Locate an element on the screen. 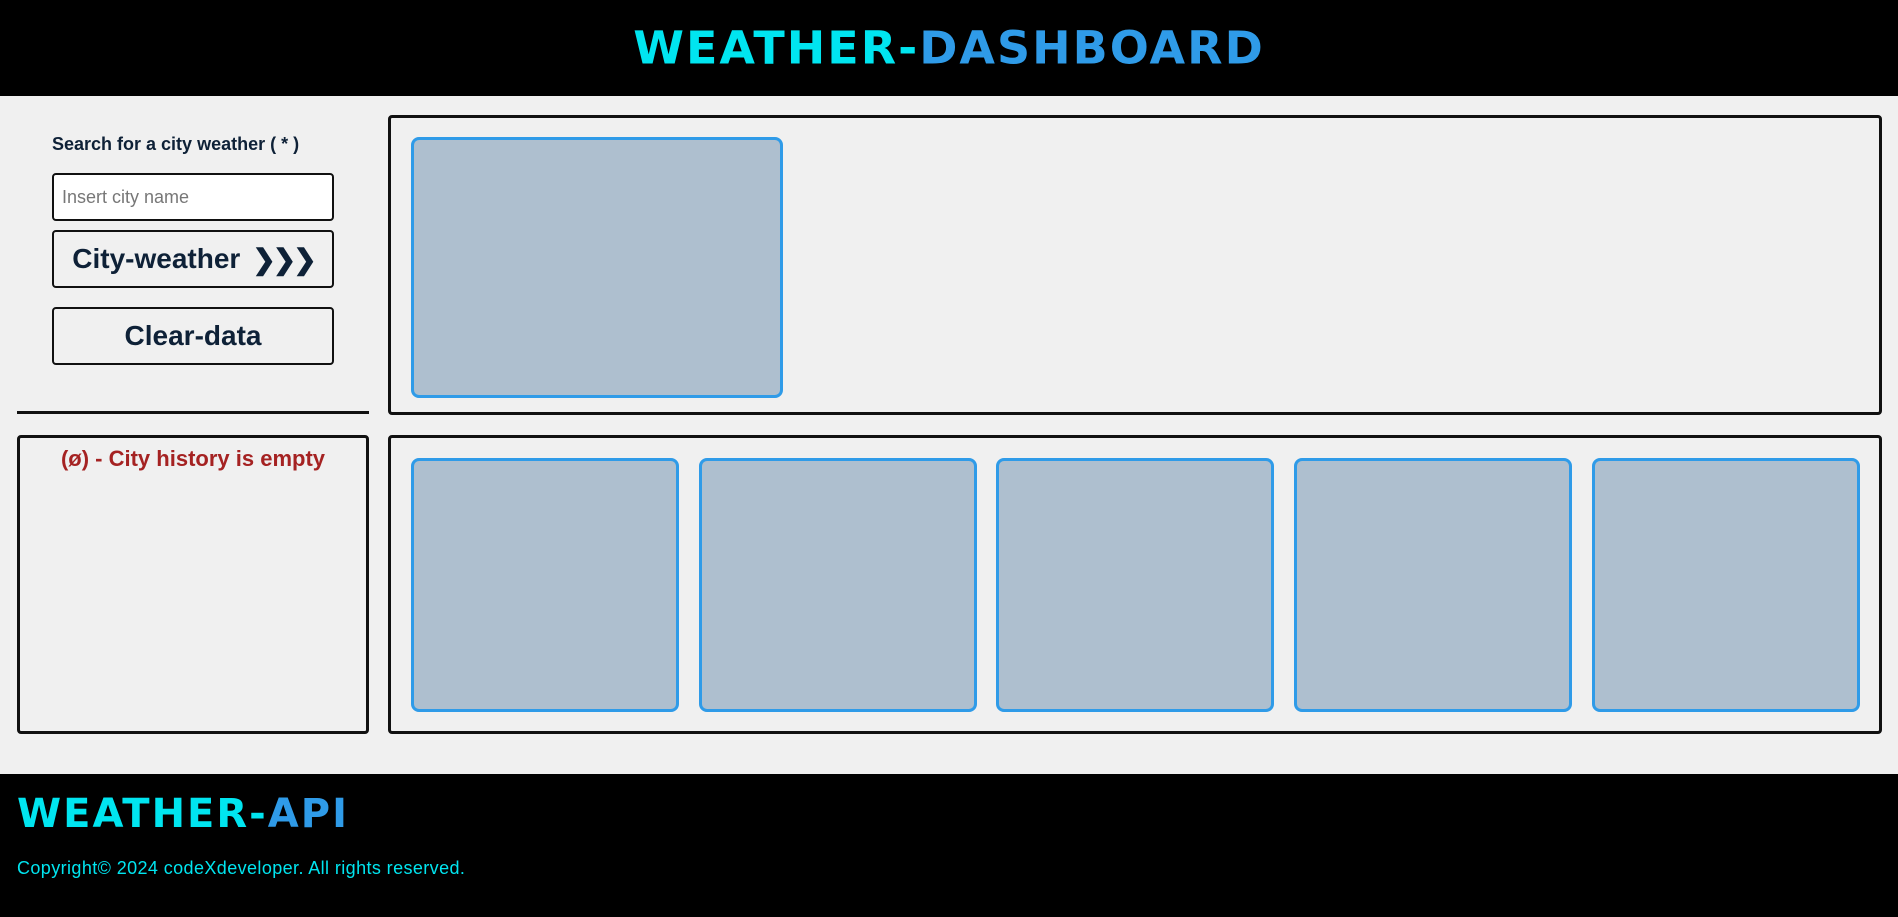  site-header: WEATHER- DASHBOARD is located at coordinates (949, 48).